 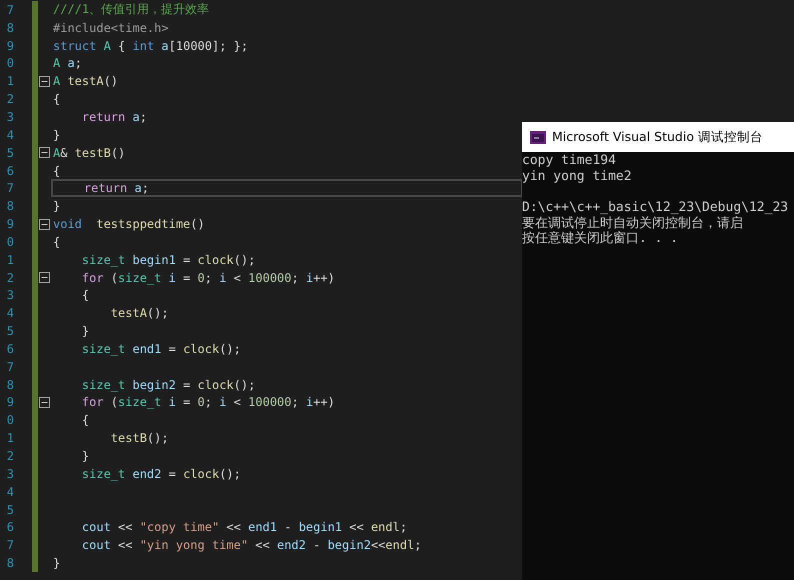 What do you see at coordinates (244, 527) in the screenshot?
I see `code-line: cout << "copy time" << end1 - begin1 << endl;` at bounding box center [244, 527].